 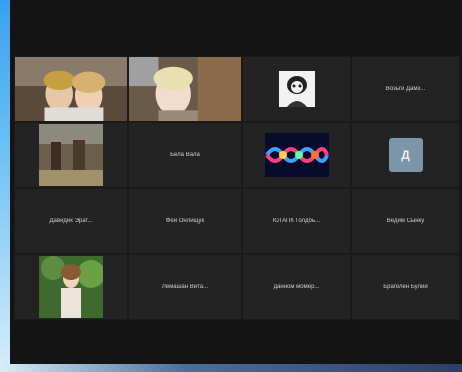 I want to click on participant-name: Бела Вала, so click(x=185, y=155).